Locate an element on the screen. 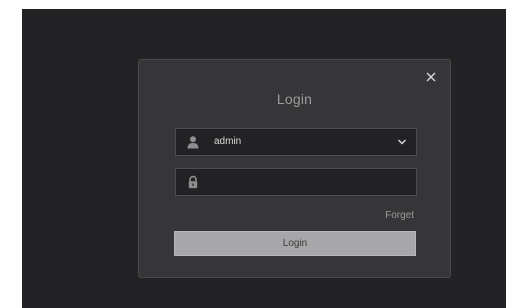 Image resolution: width=509 pixels, height=308 pixels. username-select: admin is located at coordinates (296, 142).